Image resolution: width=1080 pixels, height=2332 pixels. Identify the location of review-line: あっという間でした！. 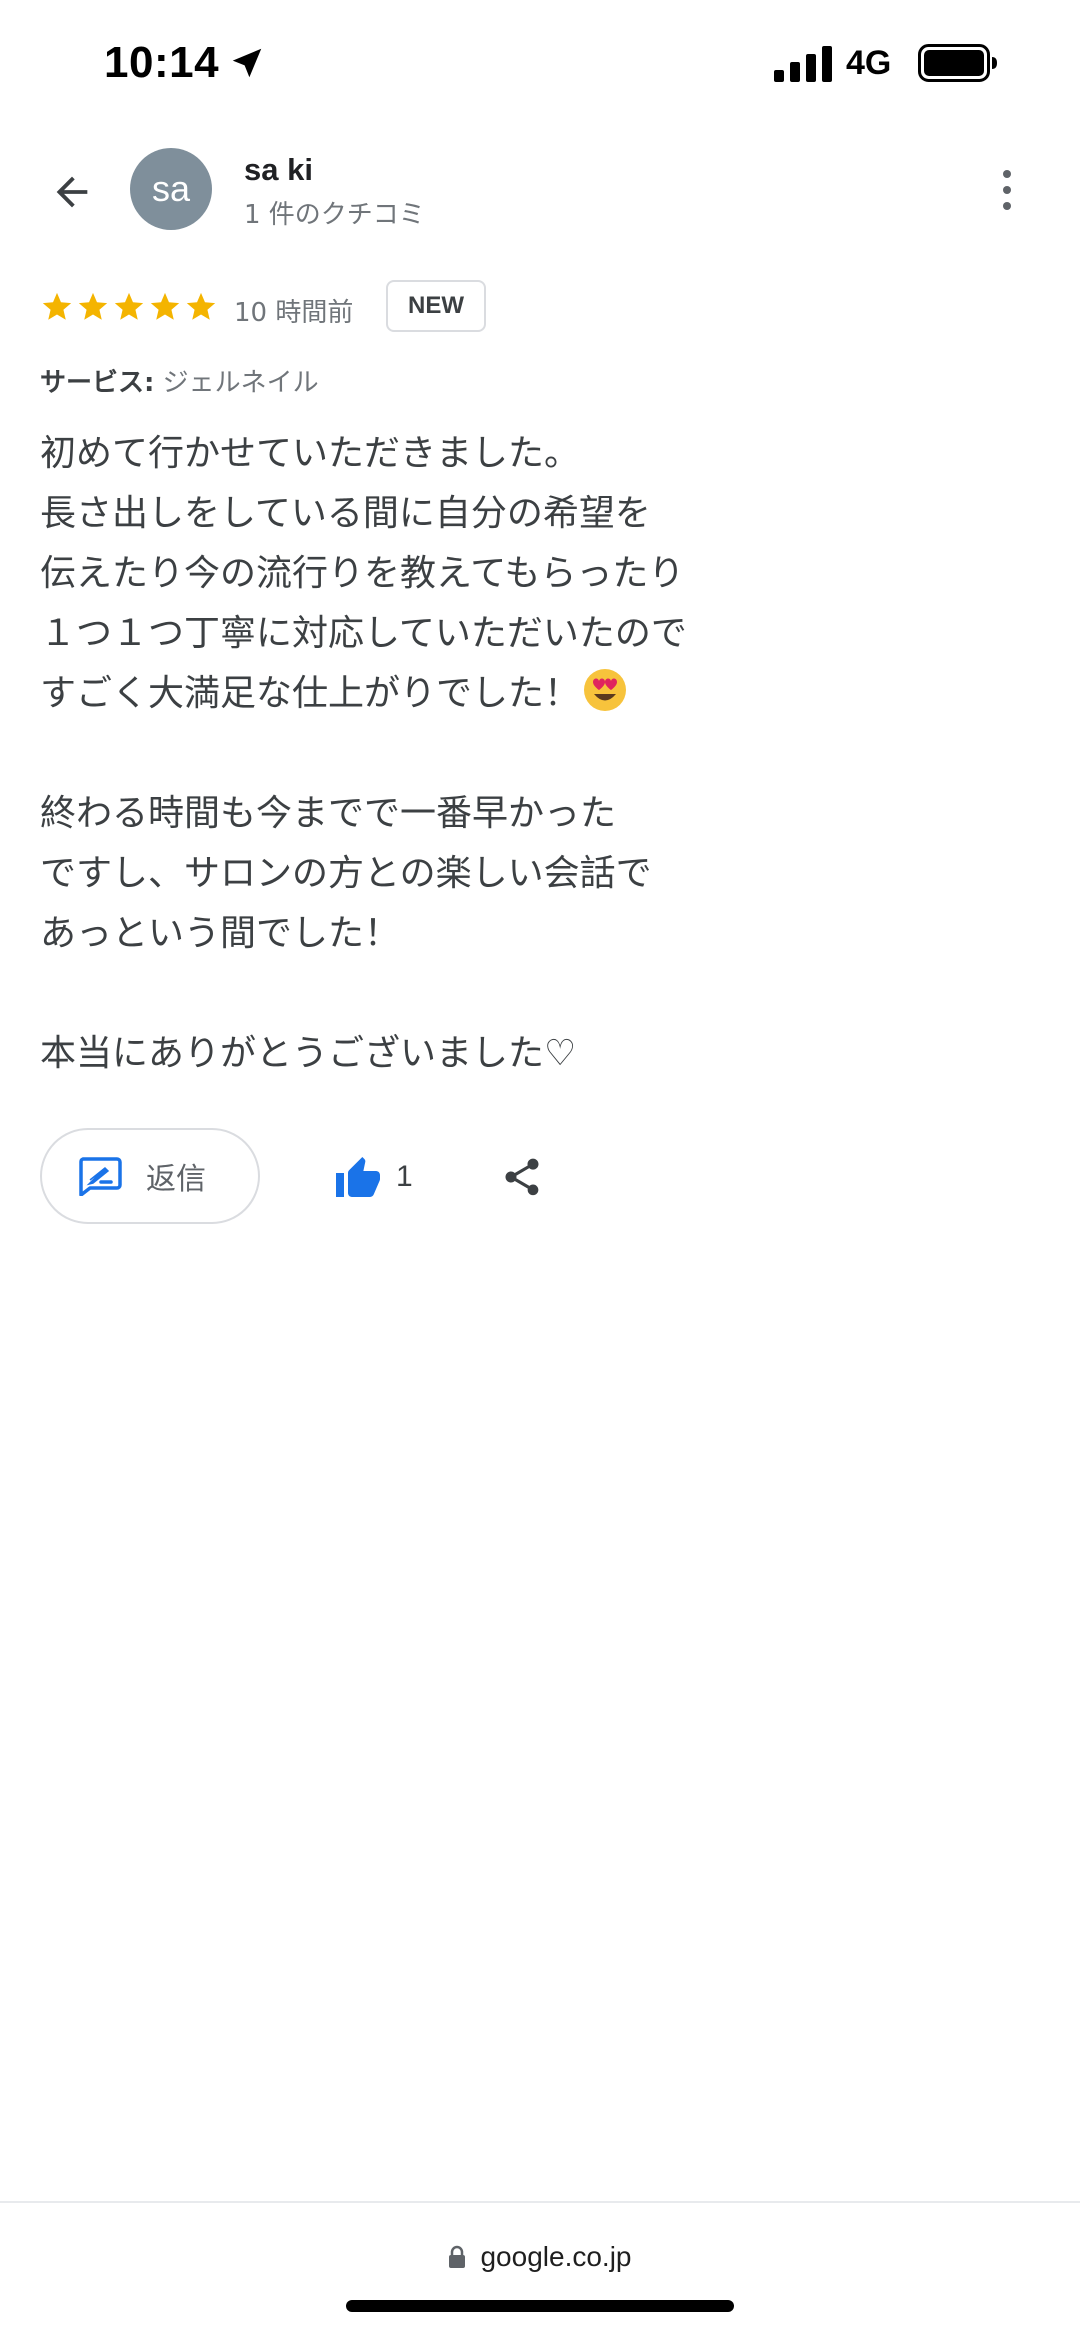
(220, 933).